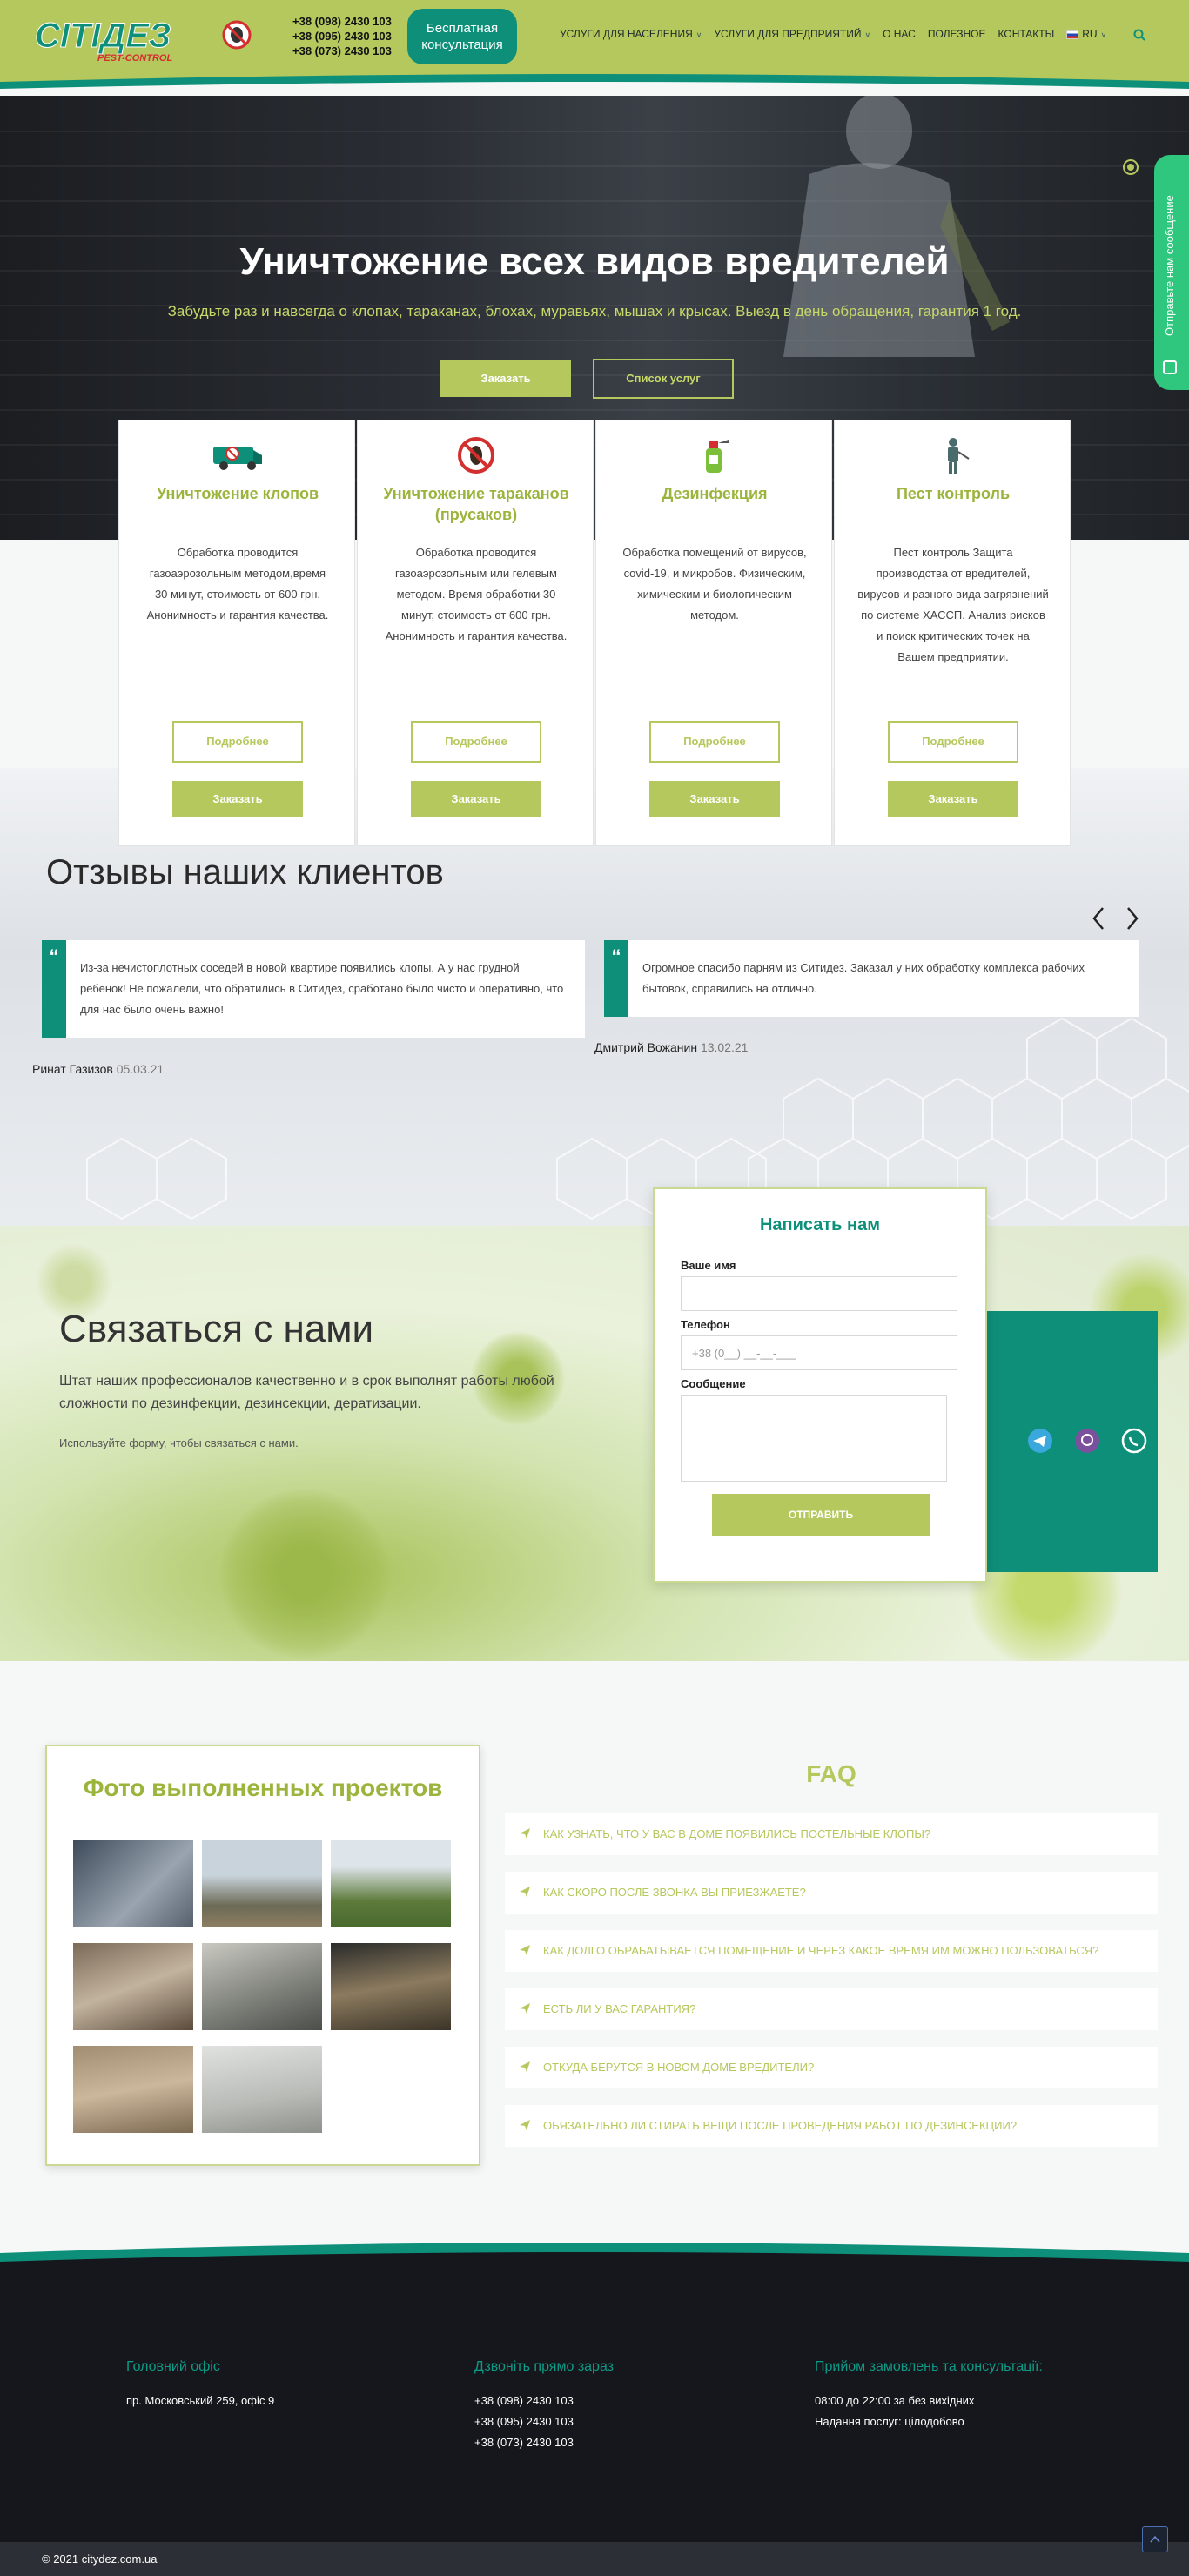  Describe the element at coordinates (135, 58) in the screenshot. I see `svg-text: PEST-CONTROL` at that location.